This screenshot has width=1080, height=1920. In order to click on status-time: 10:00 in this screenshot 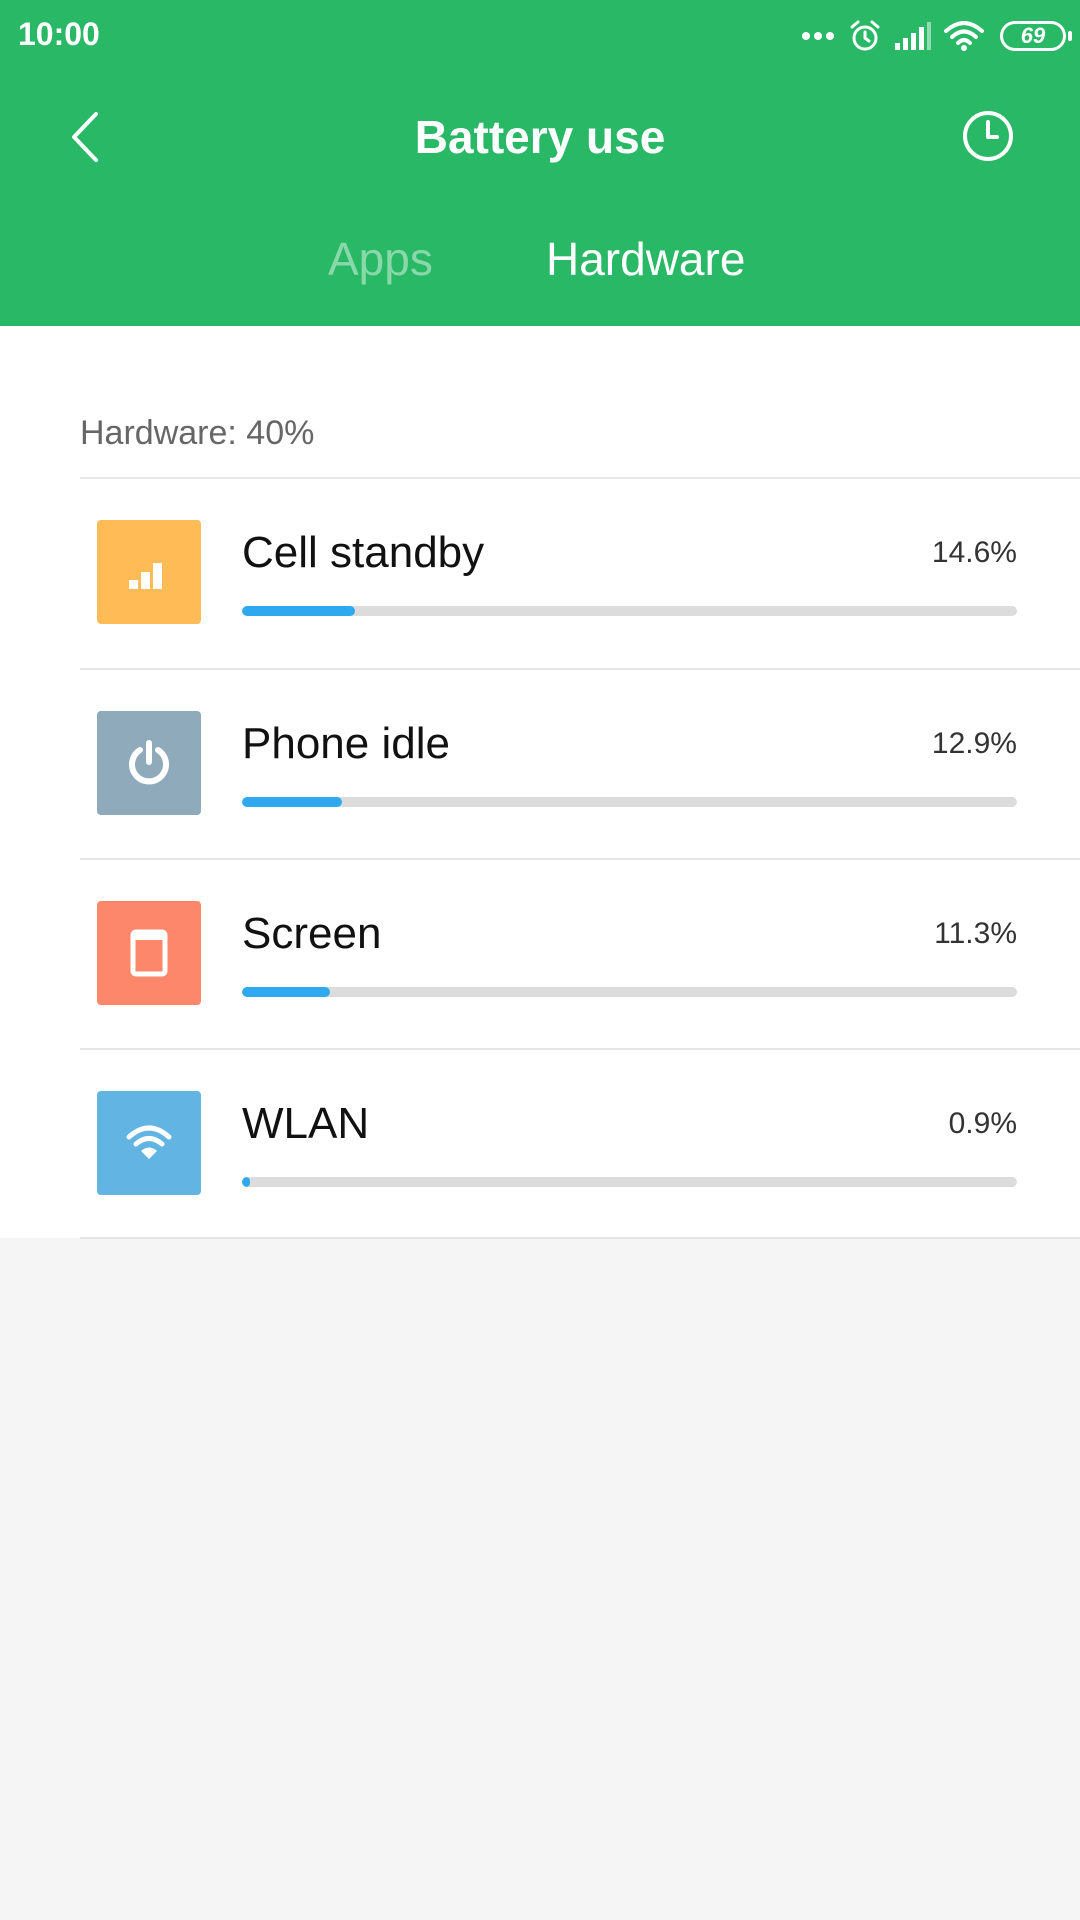, I will do `click(59, 34)`.